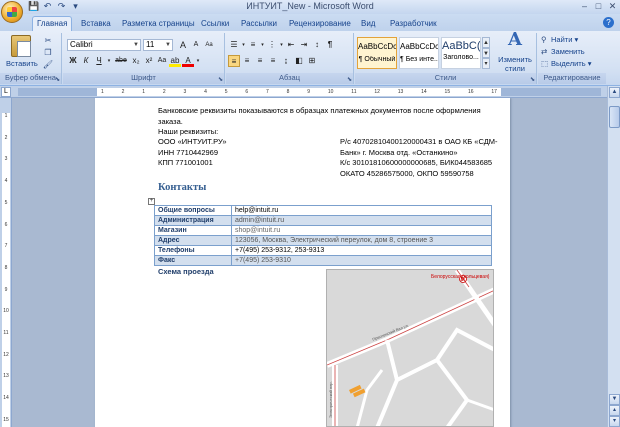 The width and height of the screenshot is (620, 427). I want to click on copy-icon: ❐, so click(48, 53).